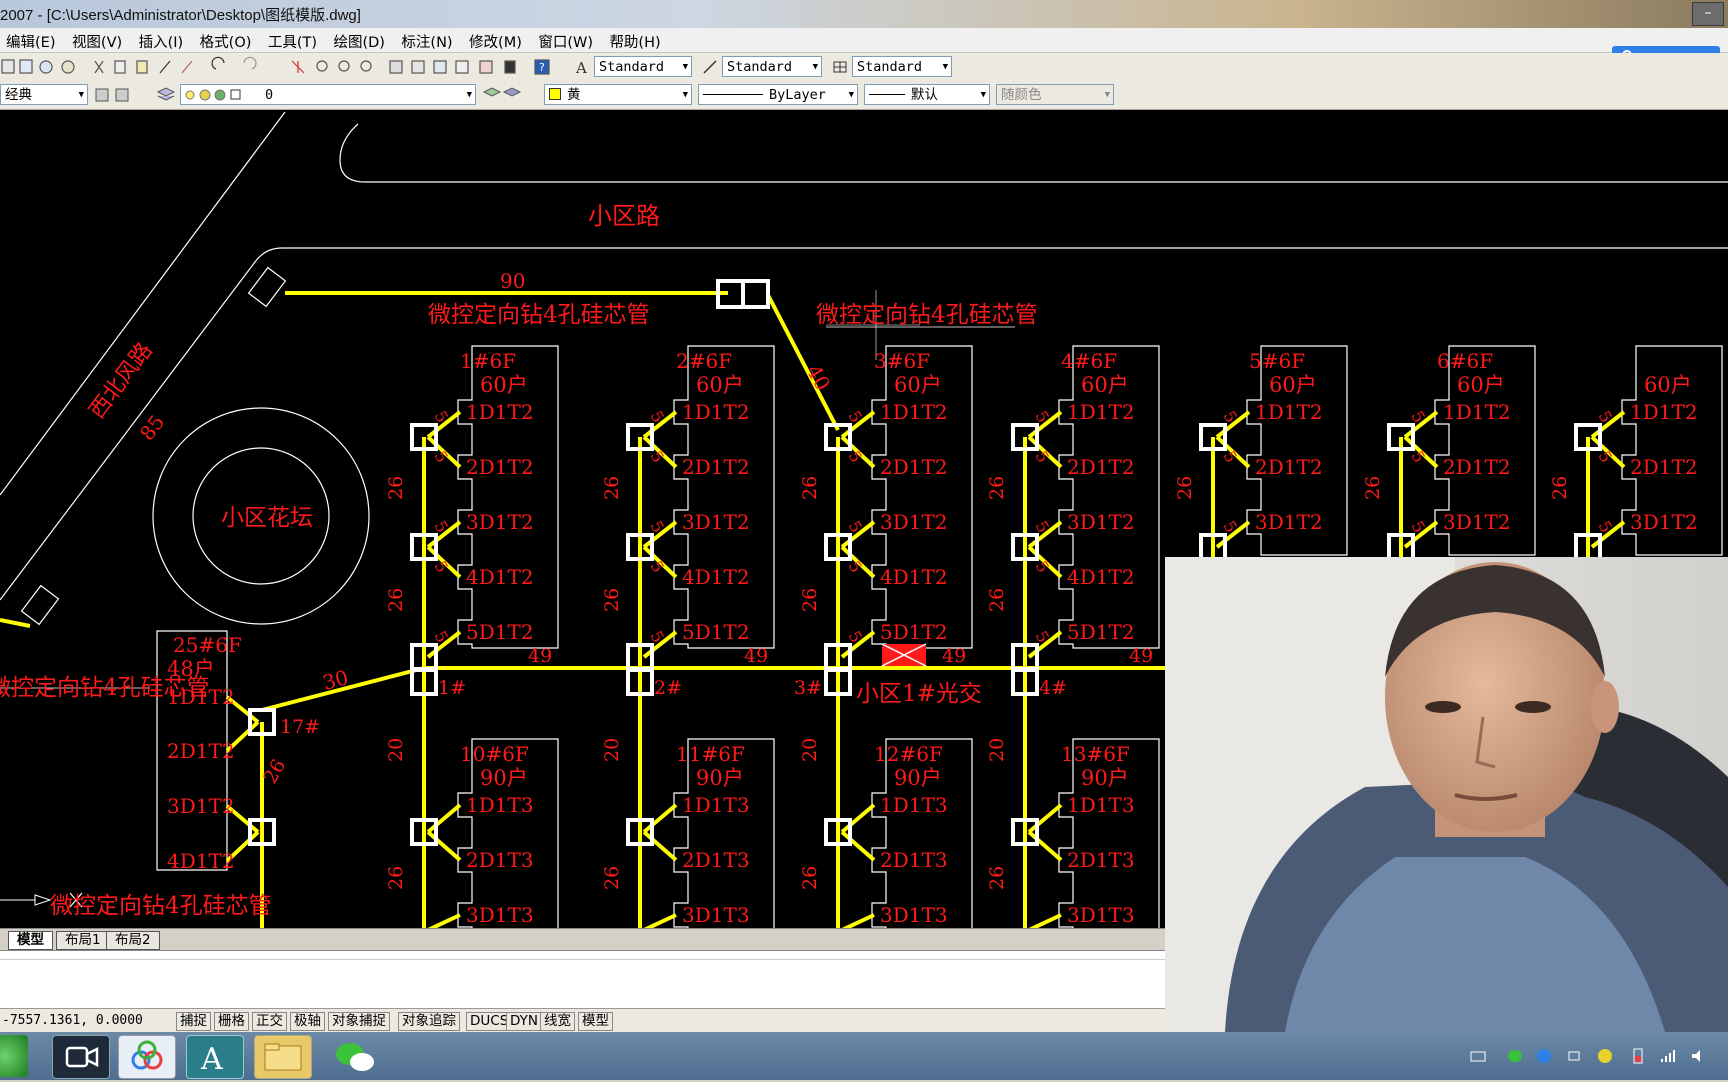 The image size is (1728, 1082). What do you see at coordinates (366, 66) in the screenshot?
I see `zoom-previous-icon` at bounding box center [366, 66].